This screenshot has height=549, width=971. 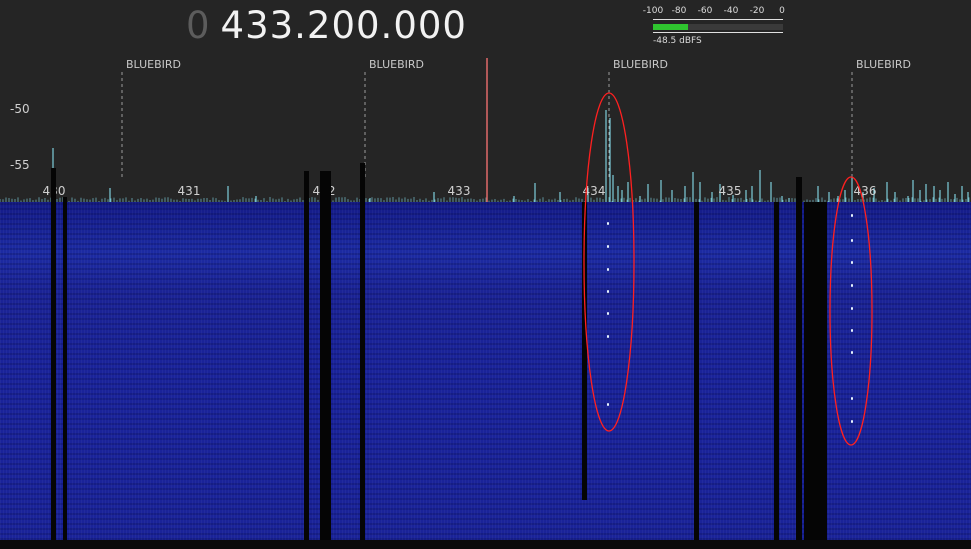 I want to click on bottom-strip, so click(x=485, y=544).